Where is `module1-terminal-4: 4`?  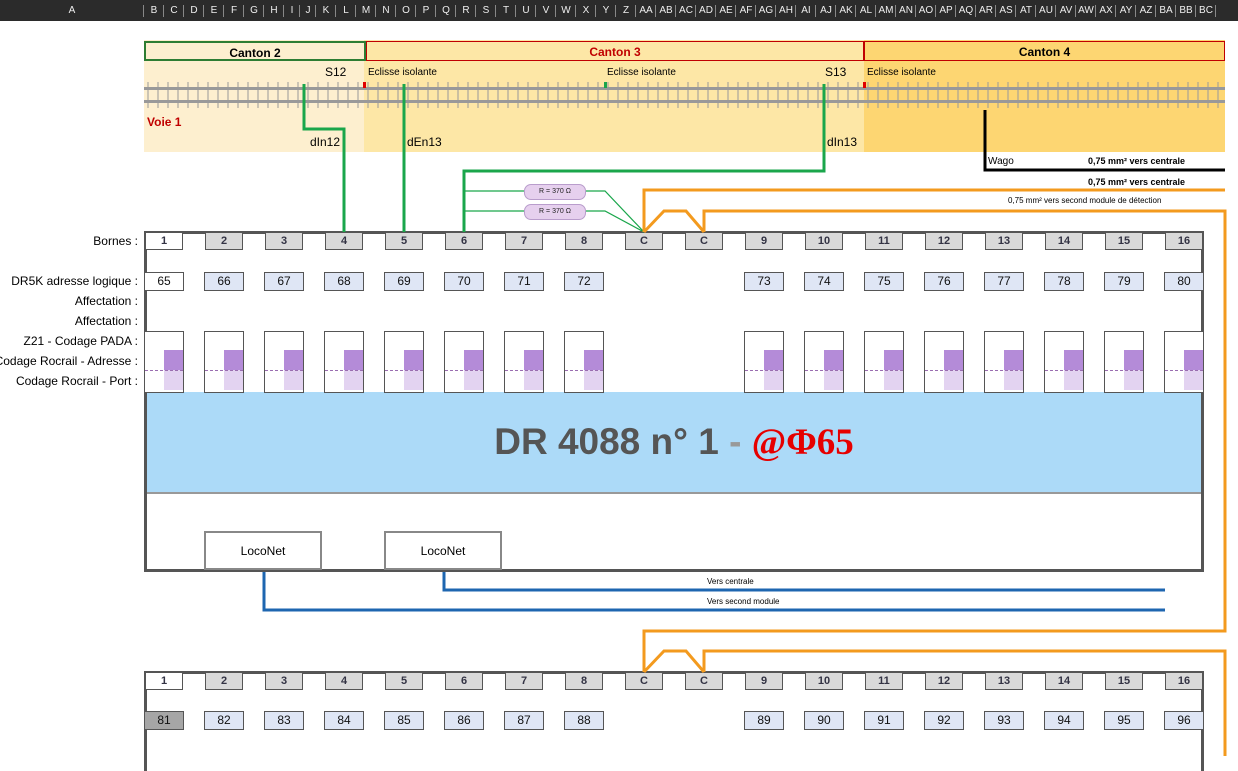
module1-terminal-4: 4 is located at coordinates (344, 241).